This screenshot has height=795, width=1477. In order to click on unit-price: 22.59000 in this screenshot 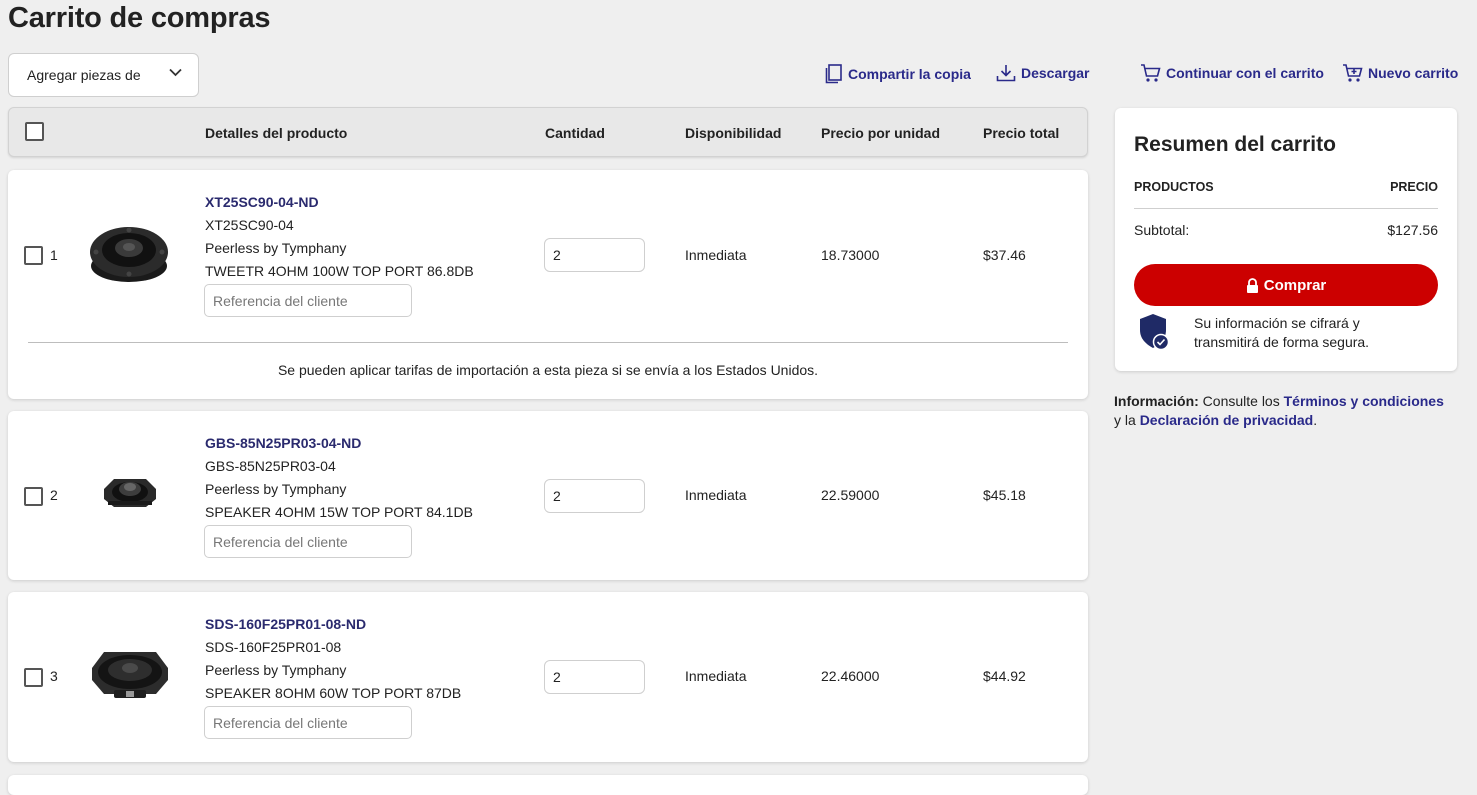, I will do `click(850, 495)`.